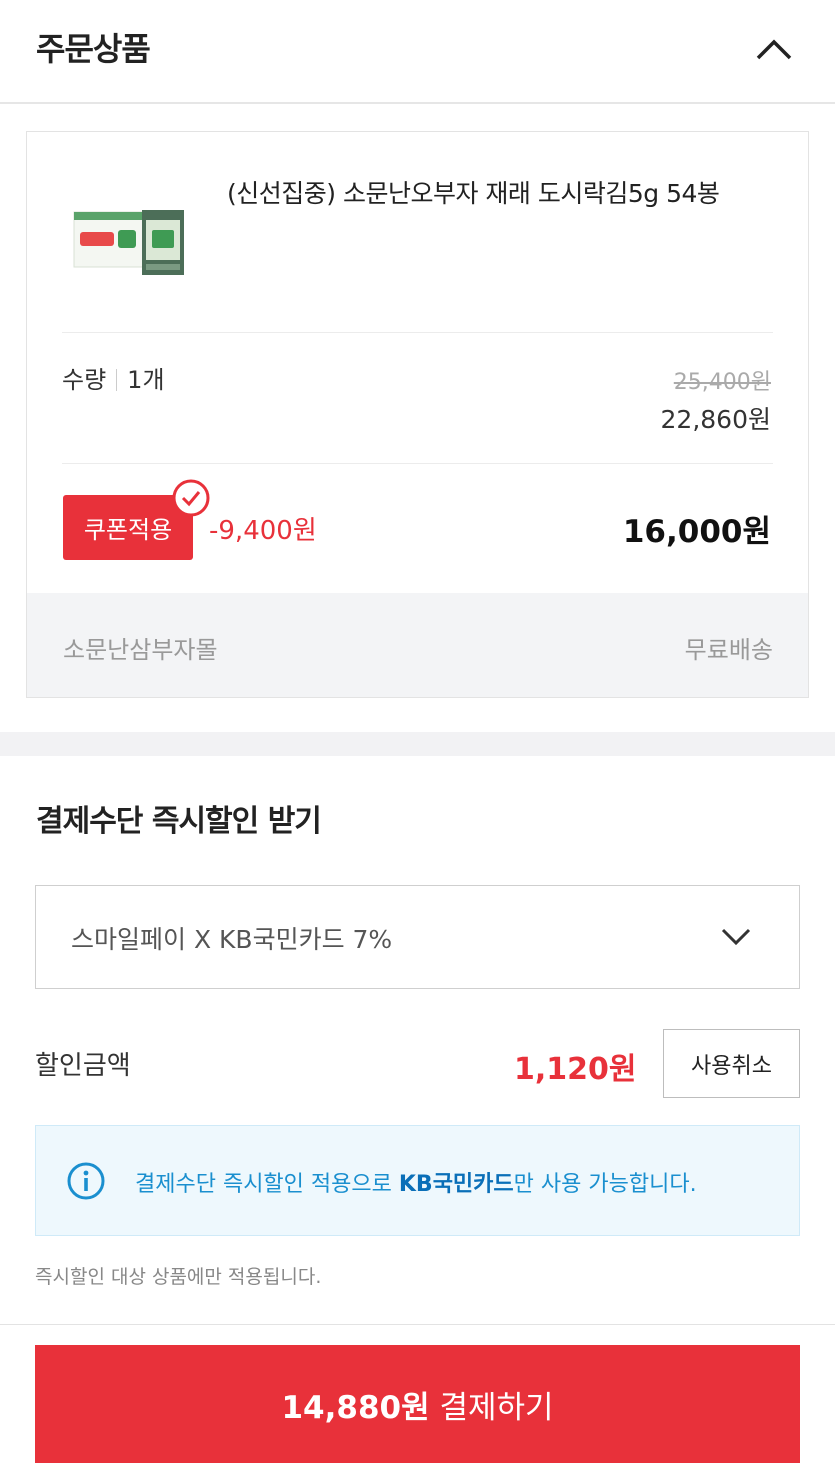  I want to click on selected-payment-option: 스마일페이 X KB국민카드 7%, so click(232, 939).